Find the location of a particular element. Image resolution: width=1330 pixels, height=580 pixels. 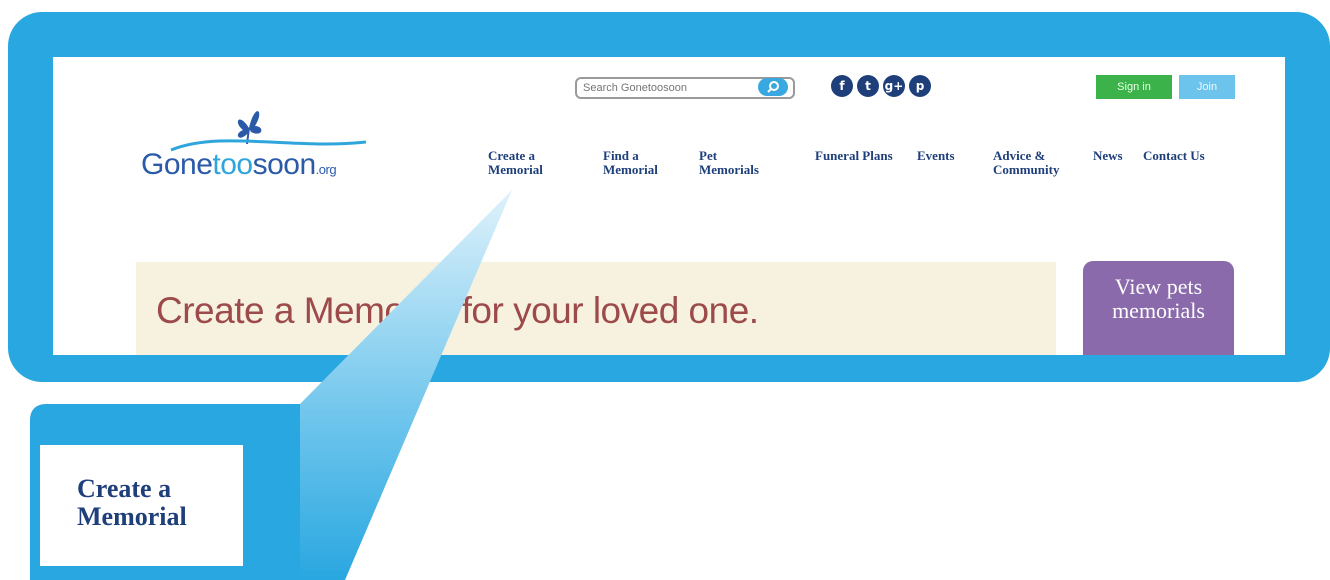

callout-zoom-panel: Create a Memorial is located at coordinates (141, 505).